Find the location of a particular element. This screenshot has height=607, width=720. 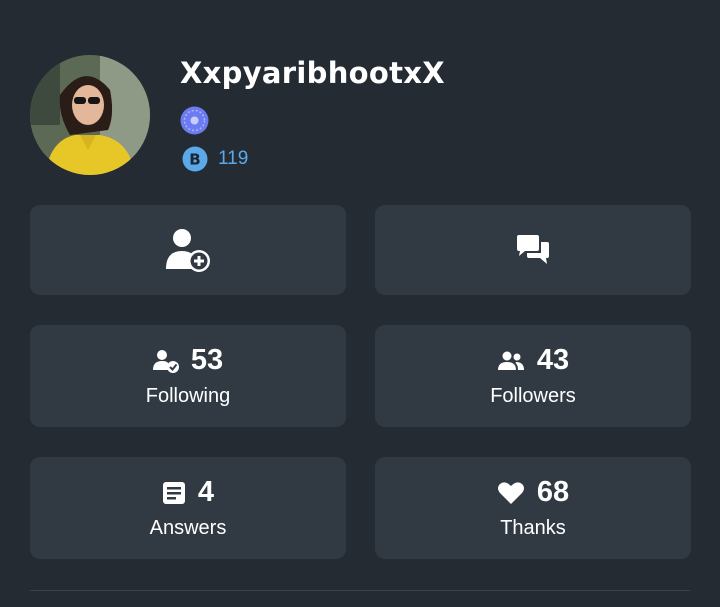

followers-card: 43 Followers is located at coordinates (533, 376).